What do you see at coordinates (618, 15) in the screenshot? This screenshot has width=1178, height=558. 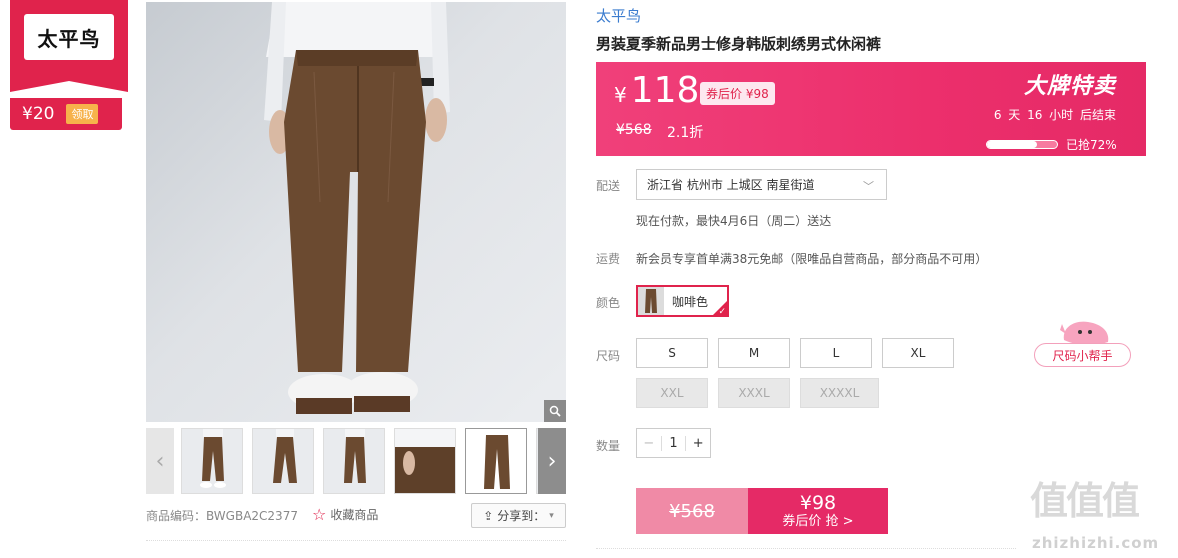 I see `brand-link: 太平鸟` at bounding box center [618, 15].